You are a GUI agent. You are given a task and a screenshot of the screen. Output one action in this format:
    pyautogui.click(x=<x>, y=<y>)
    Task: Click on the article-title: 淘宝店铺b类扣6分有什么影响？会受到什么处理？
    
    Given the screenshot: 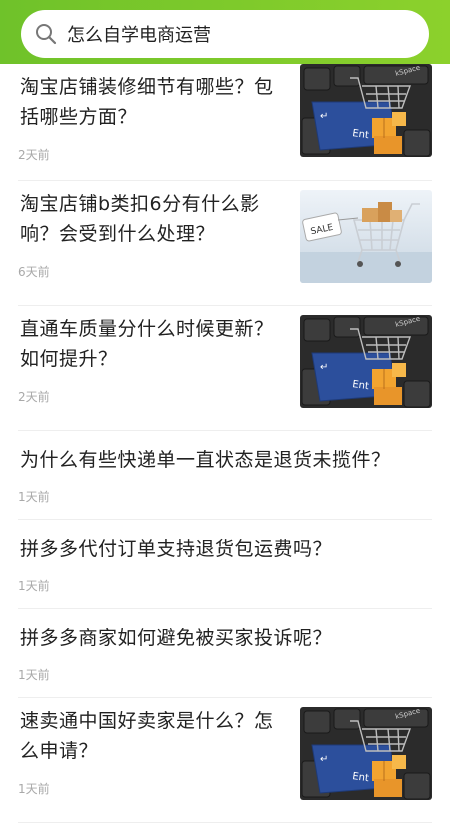 What is the action you would take?
    pyautogui.click(x=149, y=219)
    